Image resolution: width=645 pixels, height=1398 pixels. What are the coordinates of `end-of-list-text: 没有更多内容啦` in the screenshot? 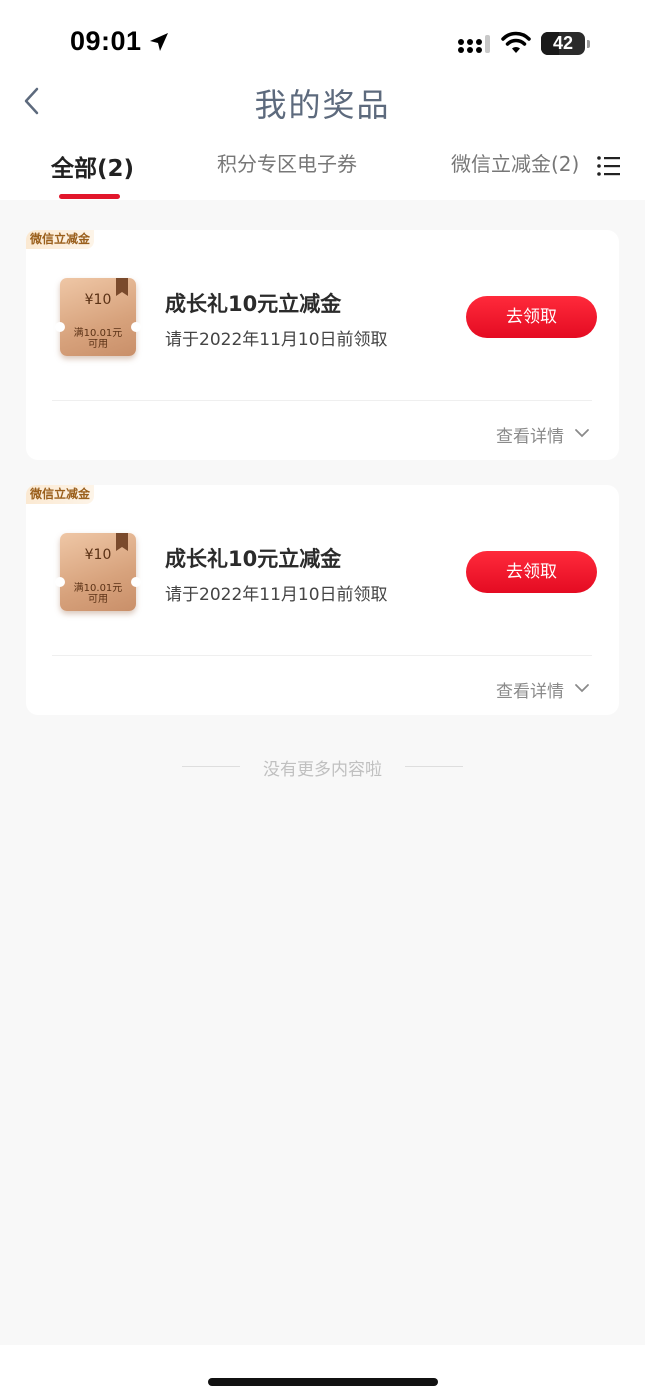 It's located at (322, 770).